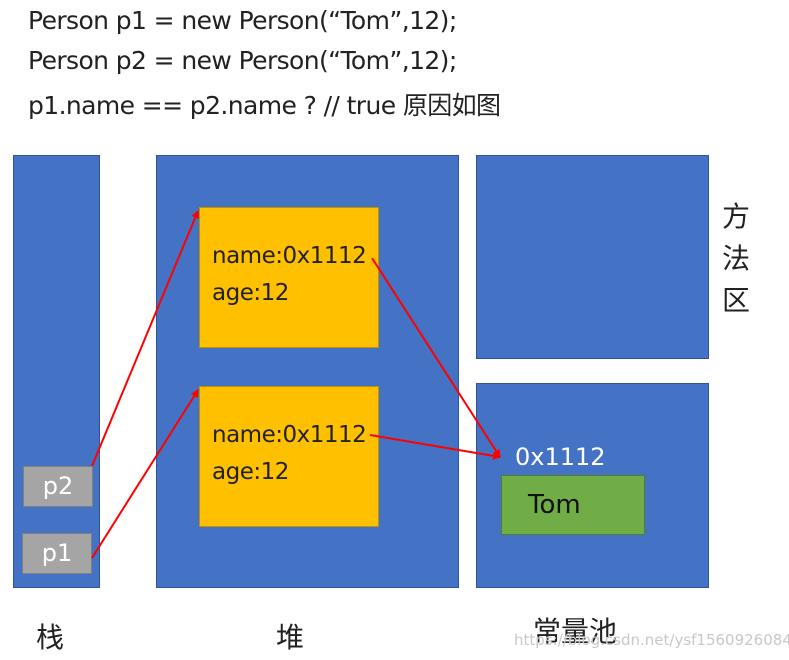  Describe the element at coordinates (436, 357) in the screenshot. I see `arrow-object-1-to-tom` at that location.